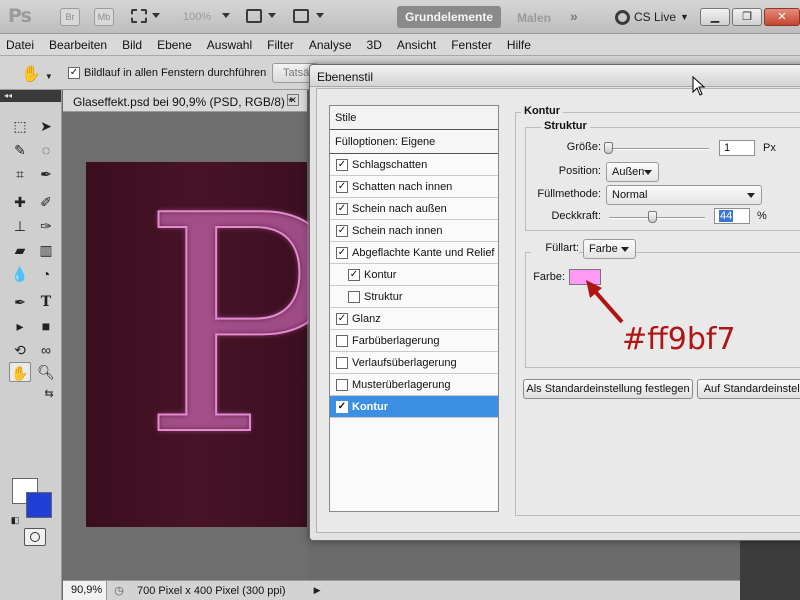 The image size is (800, 600). What do you see at coordinates (30, 96) in the screenshot?
I see `collapse-panel-icon: ◂◂` at bounding box center [30, 96].